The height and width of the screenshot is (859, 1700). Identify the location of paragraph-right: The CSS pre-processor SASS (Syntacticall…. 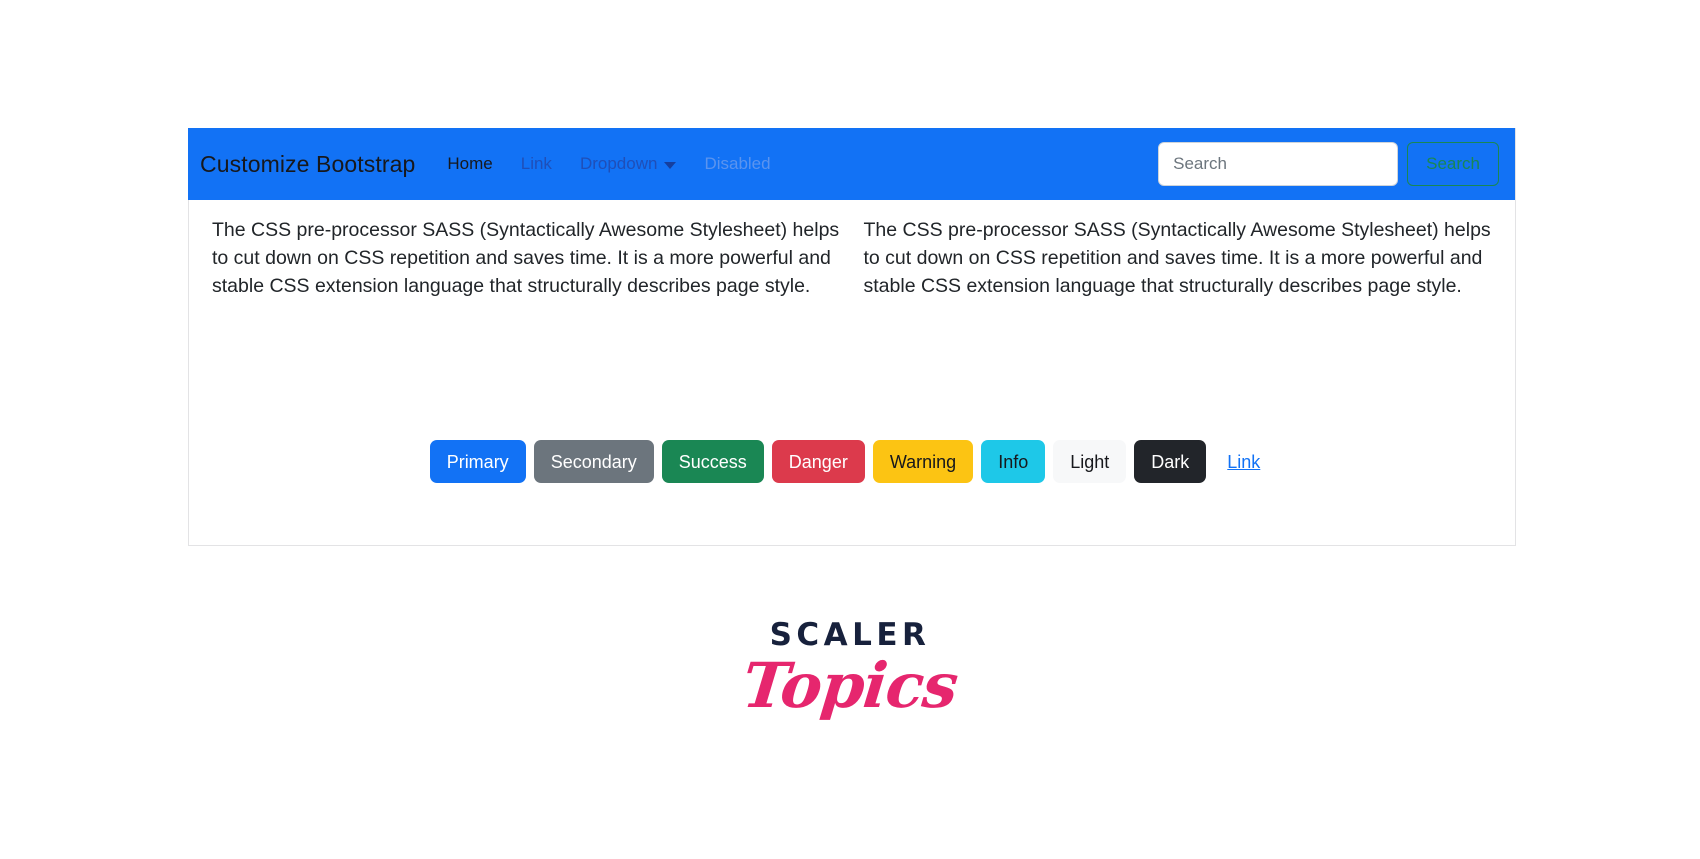
(1177, 258).